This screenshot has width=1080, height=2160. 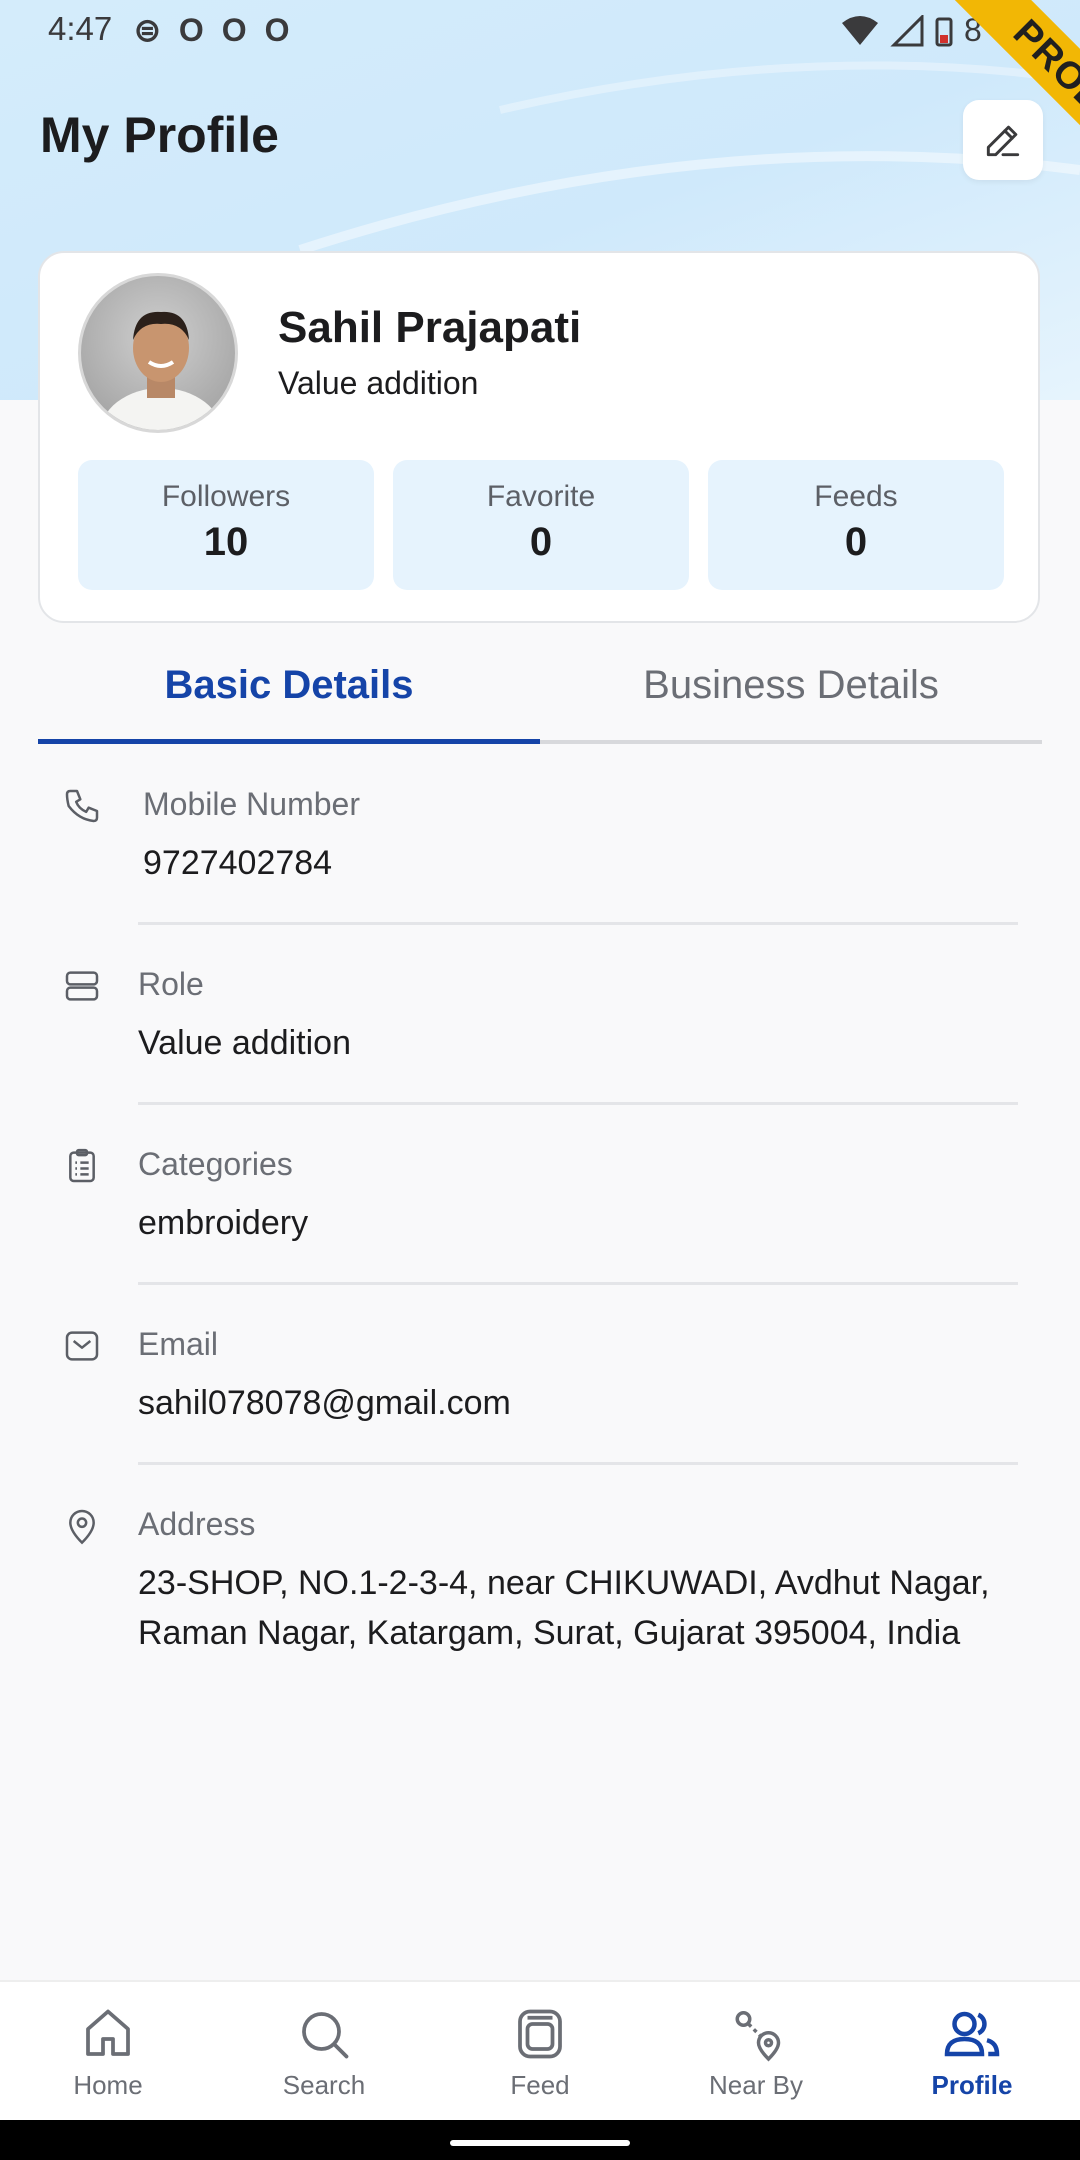 What do you see at coordinates (324, 1403) in the screenshot?
I see `email-value: sahil078078@gmail.com` at bounding box center [324, 1403].